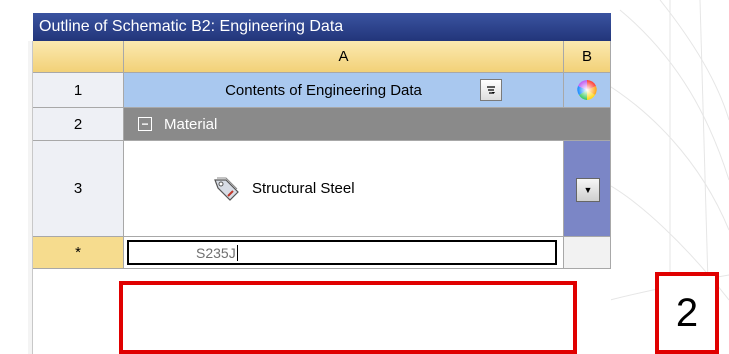 The width and height of the screenshot is (729, 354). I want to click on new-row-marker: *, so click(78, 253).